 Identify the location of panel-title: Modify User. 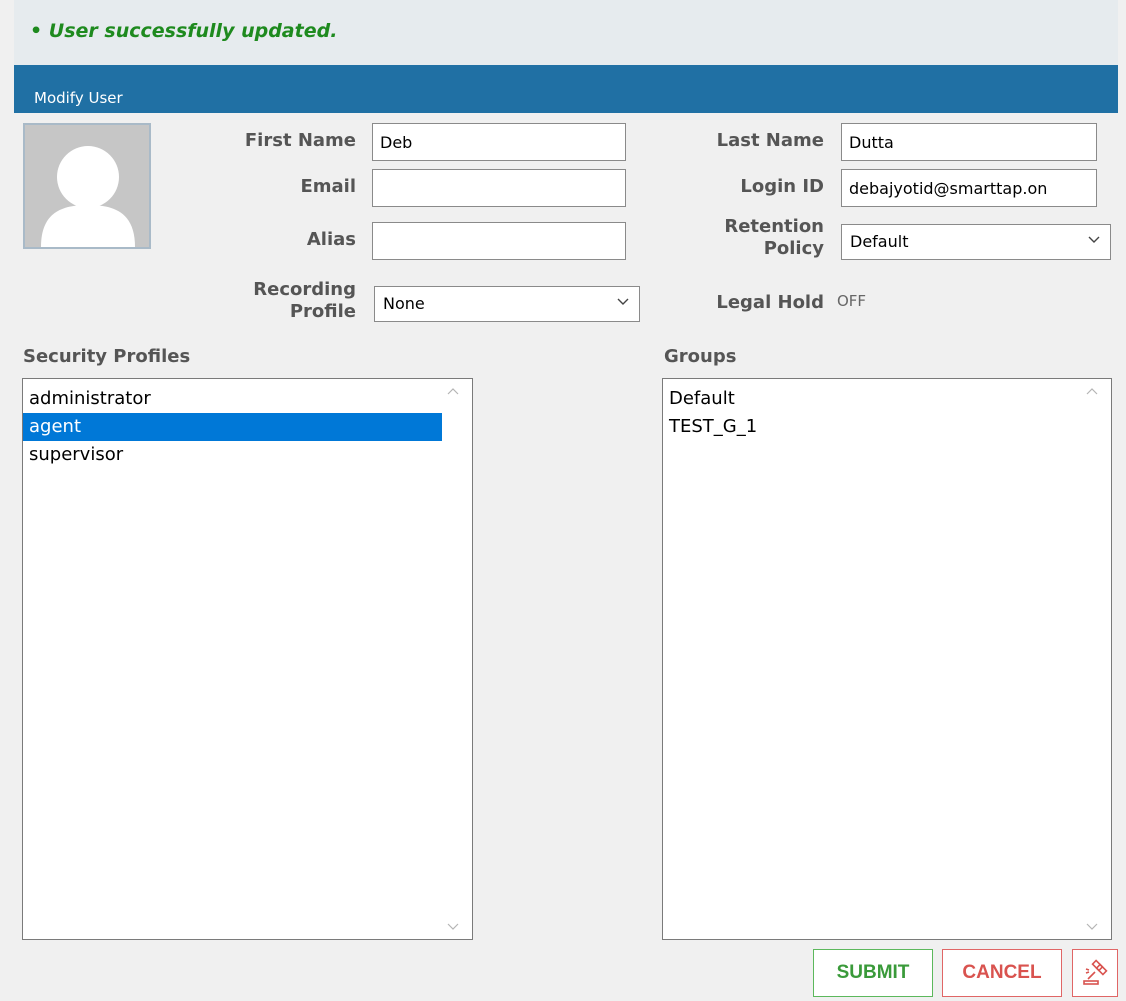
(78, 98).